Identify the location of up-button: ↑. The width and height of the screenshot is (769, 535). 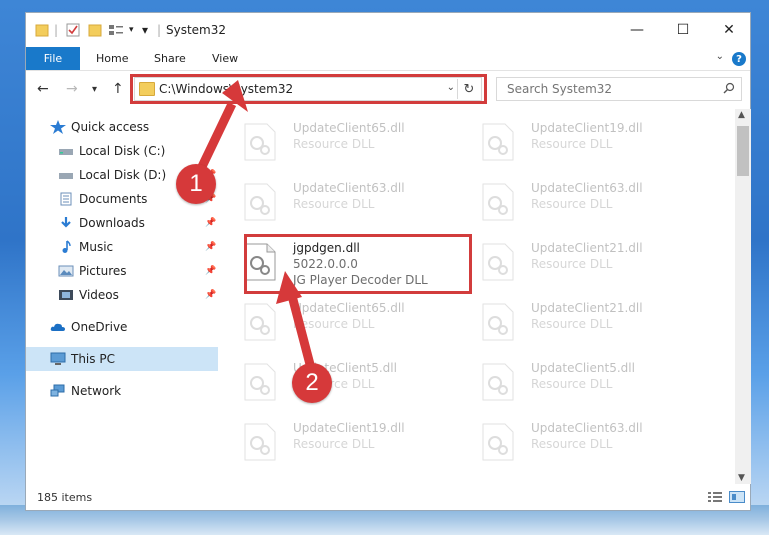
(118, 89).